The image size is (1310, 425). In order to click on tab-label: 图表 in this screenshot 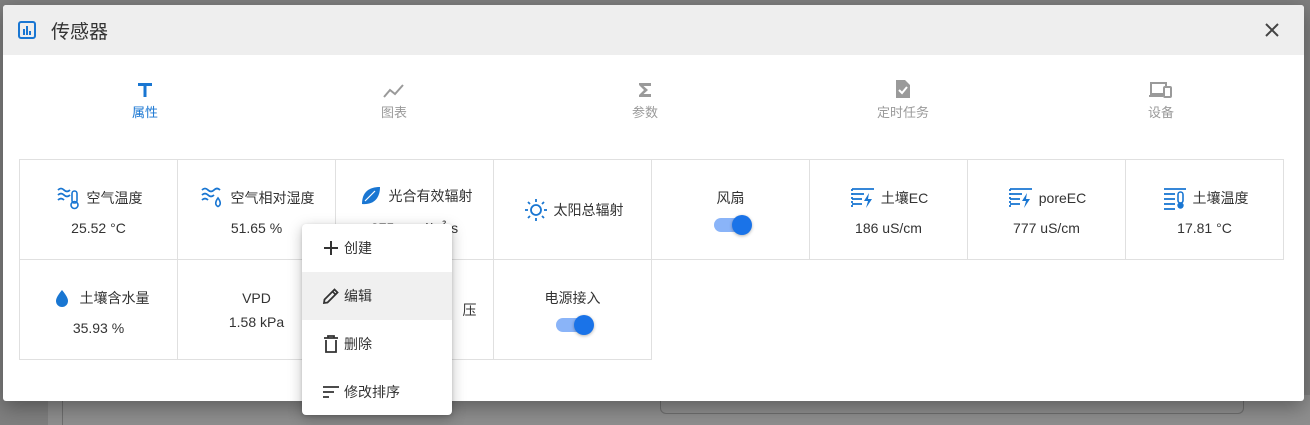, I will do `click(393, 112)`.